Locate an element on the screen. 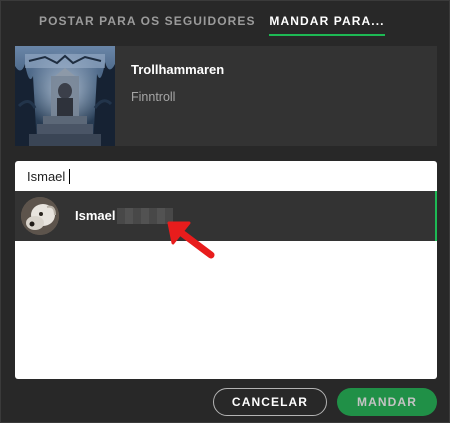 This screenshot has height=423, width=450. selection-indicator is located at coordinates (436, 216).